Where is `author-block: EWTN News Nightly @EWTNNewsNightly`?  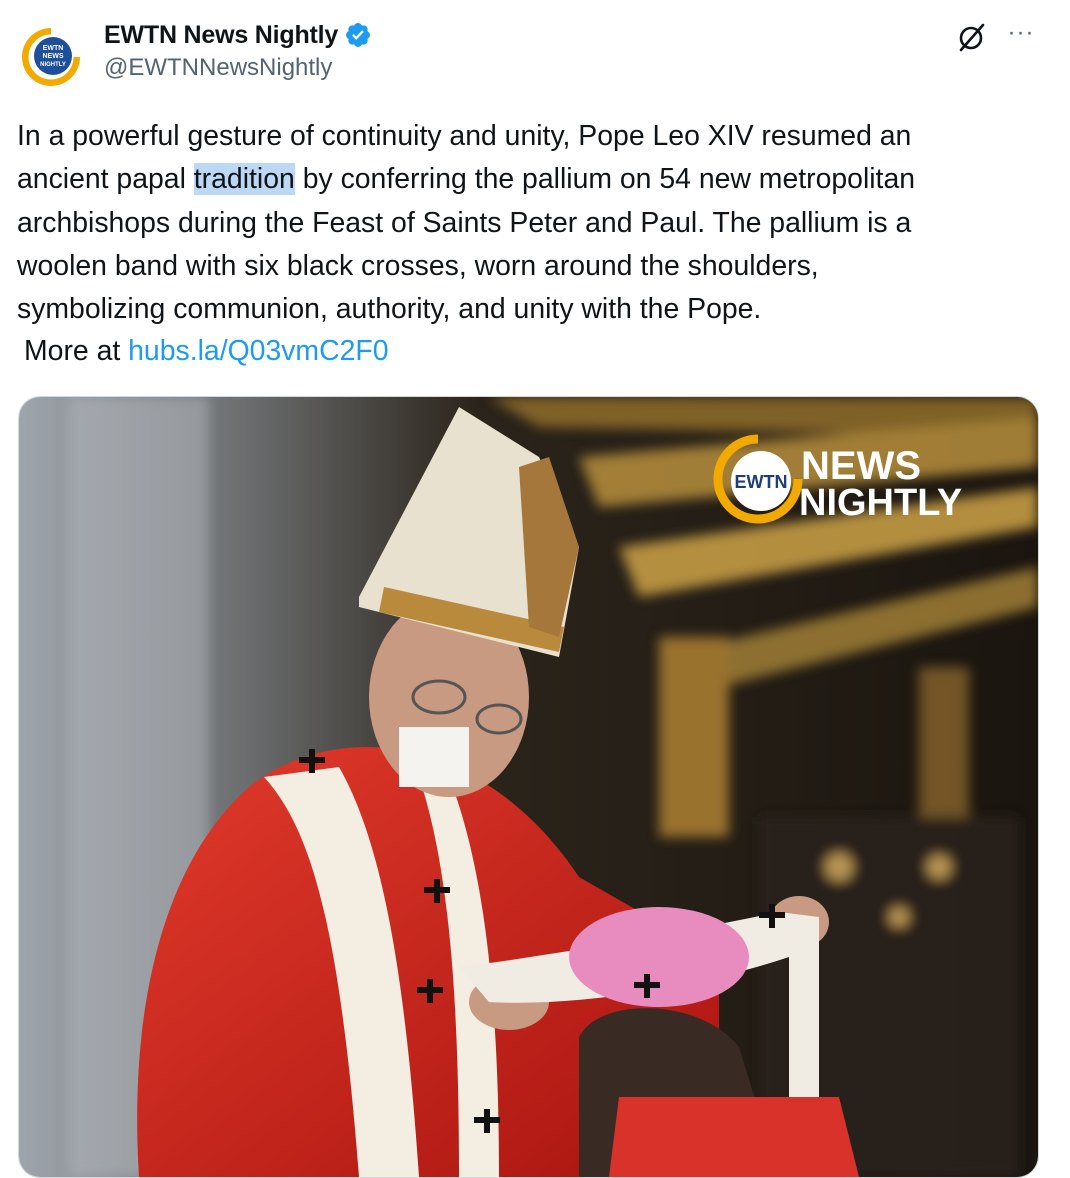 author-block: EWTN News Nightly @EWTNNewsNightly is located at coordinates (238, 49).